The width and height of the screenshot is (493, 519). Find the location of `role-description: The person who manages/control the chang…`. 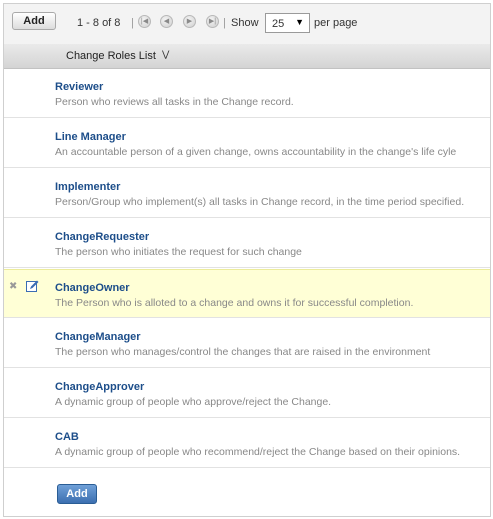

role-description: The person who manages/control the chang… is located at coordinates (243, 352).